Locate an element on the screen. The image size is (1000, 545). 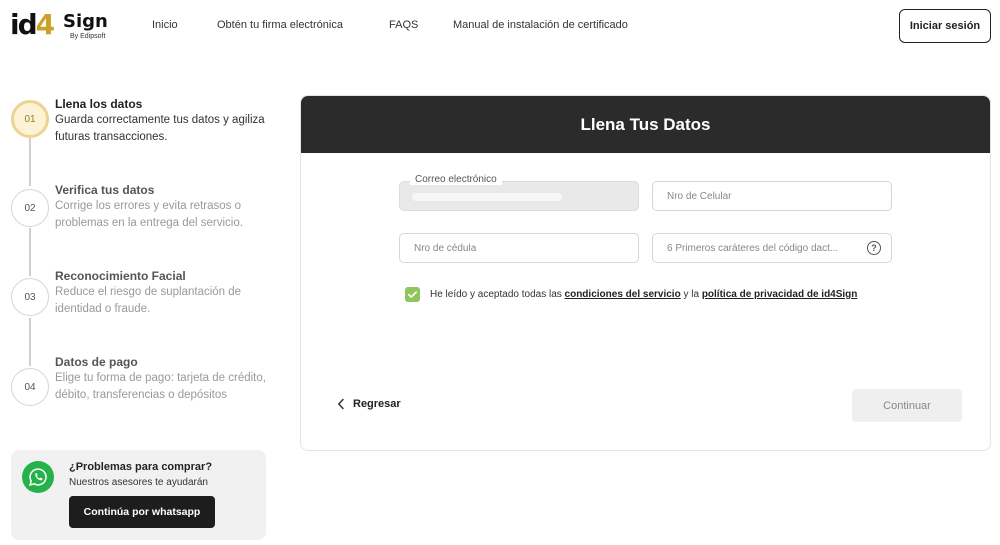
email-field: Correo electrónico is located at coordinates (519, 192).